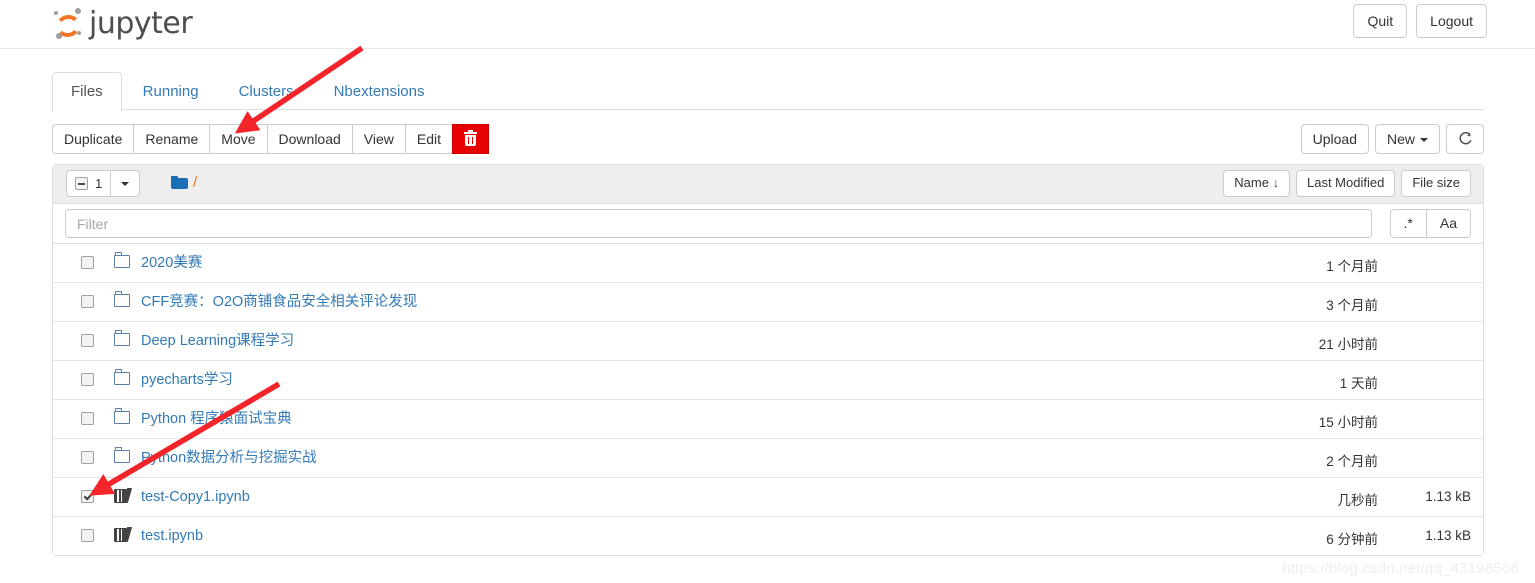 The image size is (1535, 583). I want to click on filter-input, so click(718, 223).